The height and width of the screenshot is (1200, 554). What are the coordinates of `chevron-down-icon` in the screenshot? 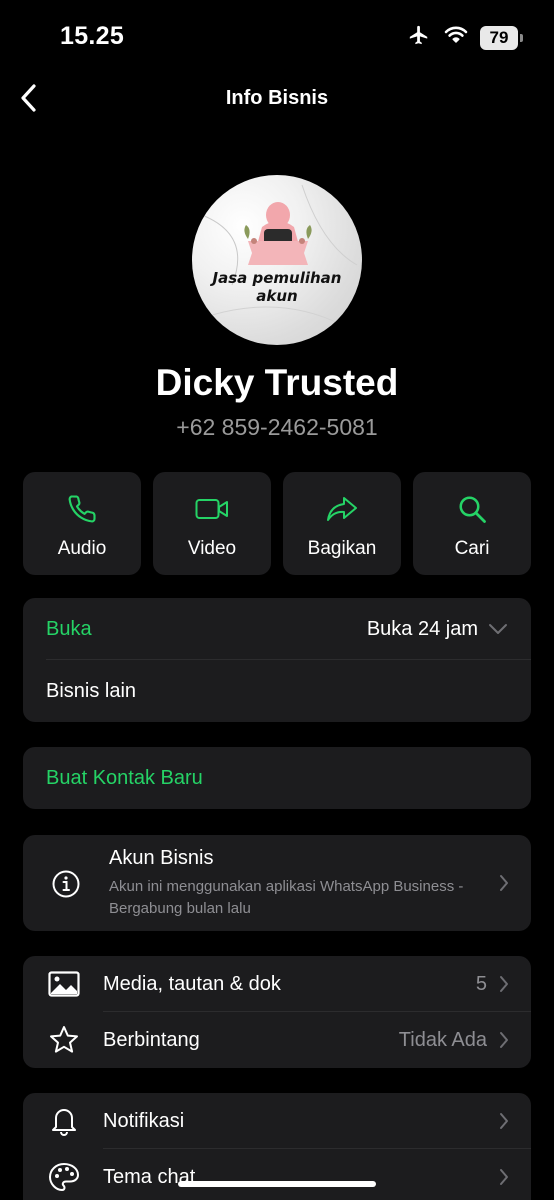 It's located at (498, 629).